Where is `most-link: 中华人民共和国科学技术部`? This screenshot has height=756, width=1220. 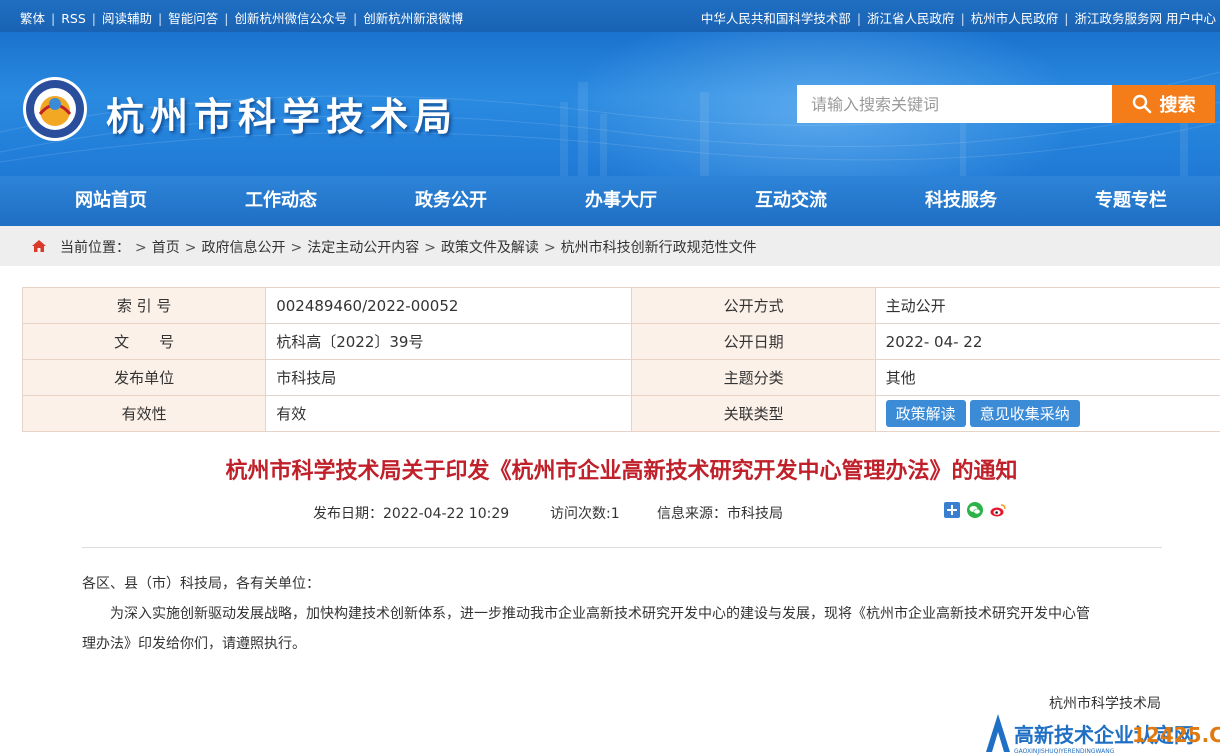 most-link: 中华人民共和国科学技术部 is located at coordinates (776, 18).